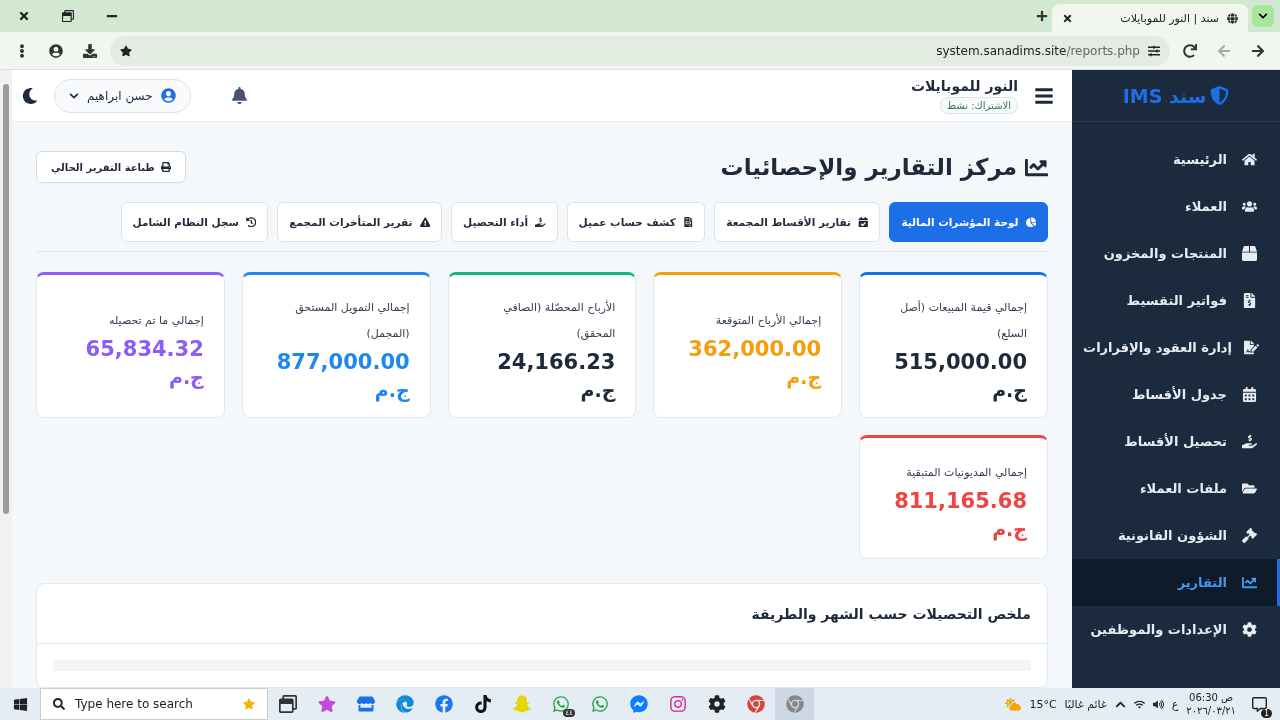 The height and width of the screenshot is (720, 1280). I want to click on star-icon, so click(126, 50).